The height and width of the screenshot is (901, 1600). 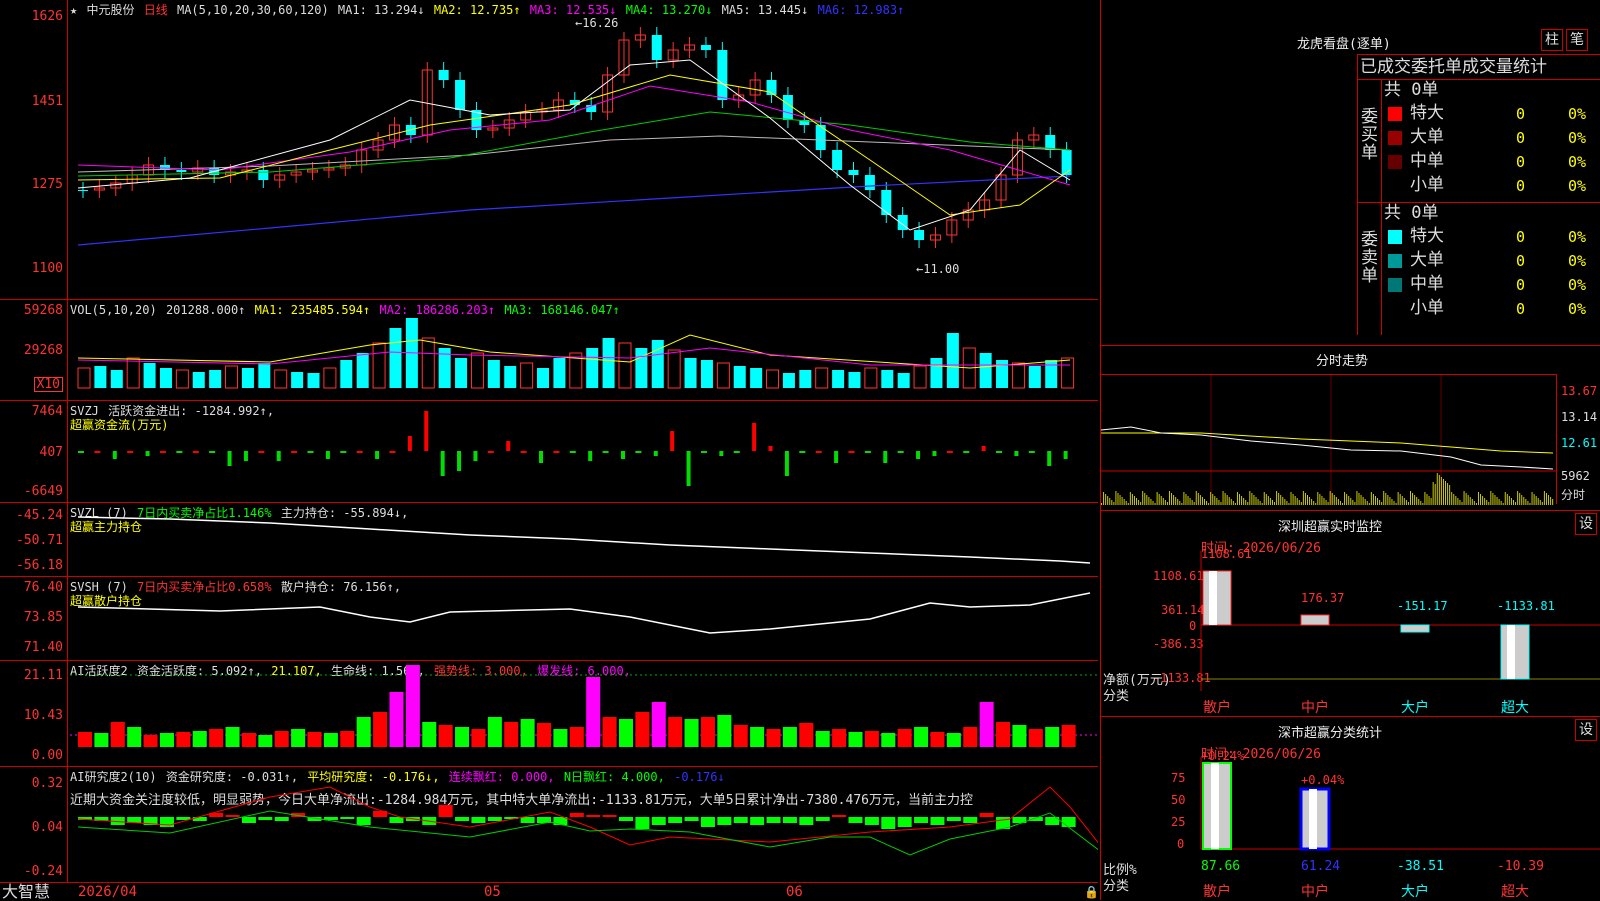 I want to click on row-label: 中单, so click(x=1427, y=161).